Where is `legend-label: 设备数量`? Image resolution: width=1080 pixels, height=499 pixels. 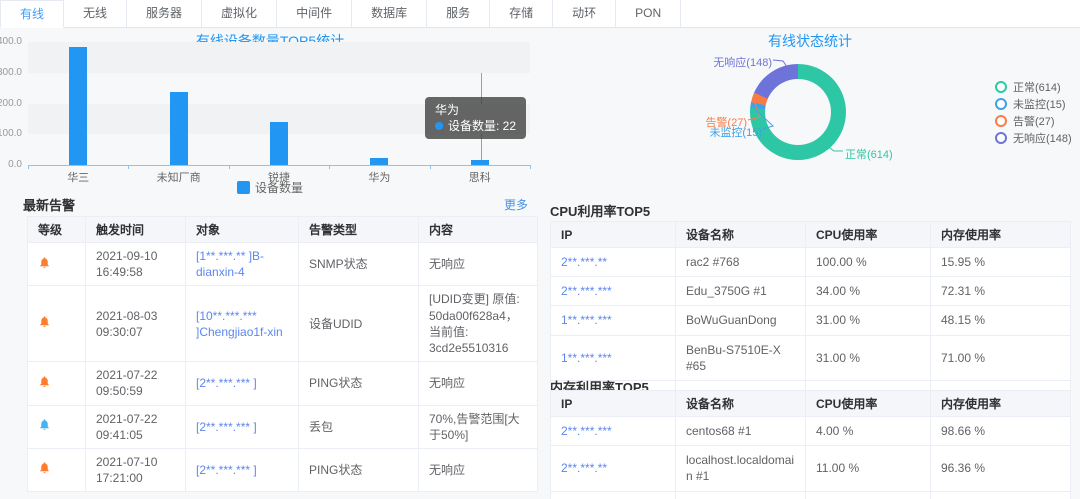
legend-label: 设备数量 is located at coordinates (278, 188).